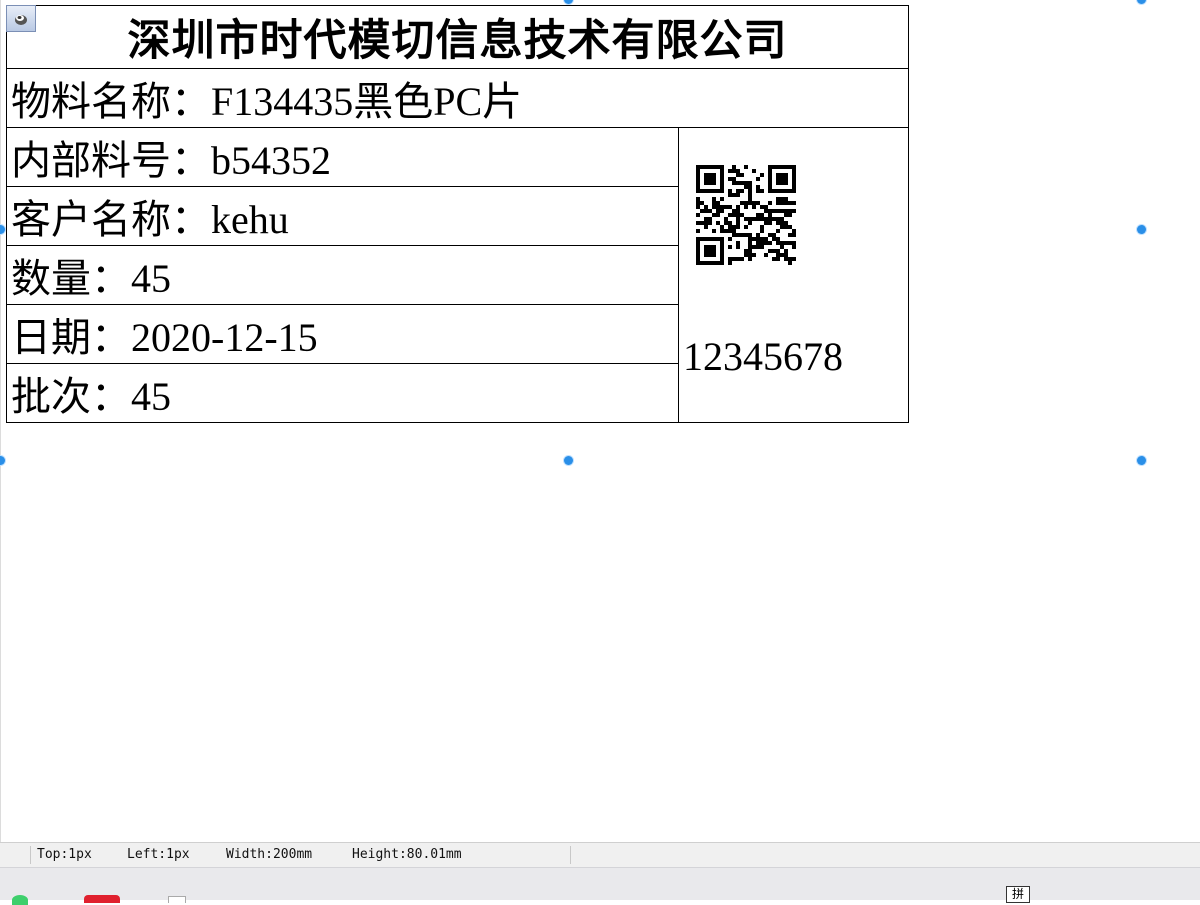 The width and height of the screenshot is (1200, 905). I want to click on resize-handle-top-right, so click(1141, 2).